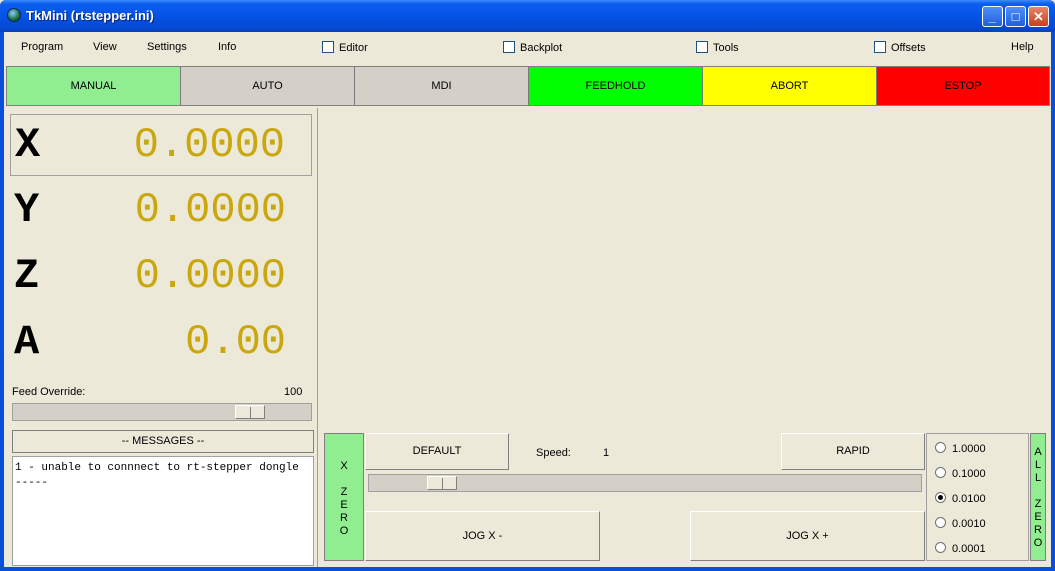 Image resolution: width=1055 pixels, height=571 pixels. I want to click on maximize-icon: □, so click(1015, 16).